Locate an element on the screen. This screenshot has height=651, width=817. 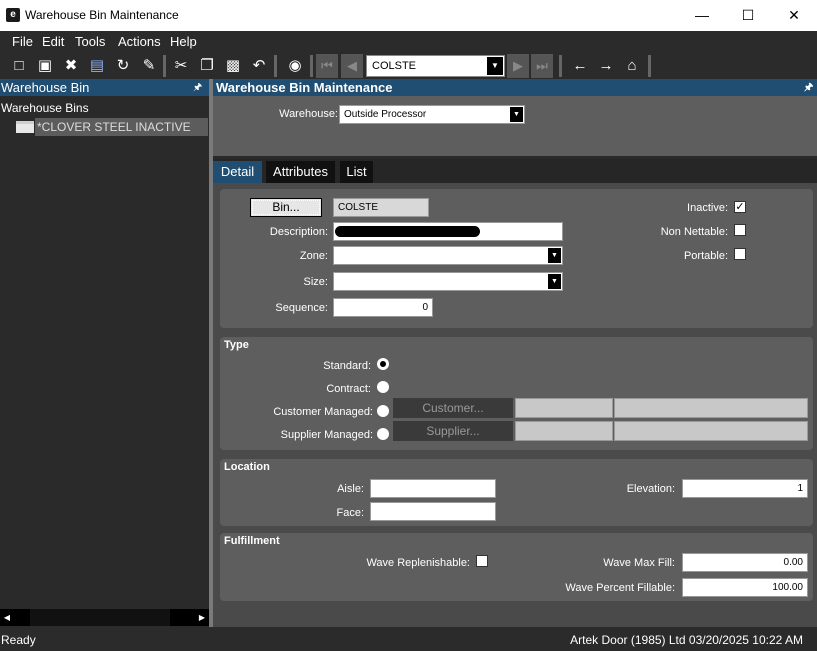
copy-icon: ❐ is located at coordinates (207, 66).